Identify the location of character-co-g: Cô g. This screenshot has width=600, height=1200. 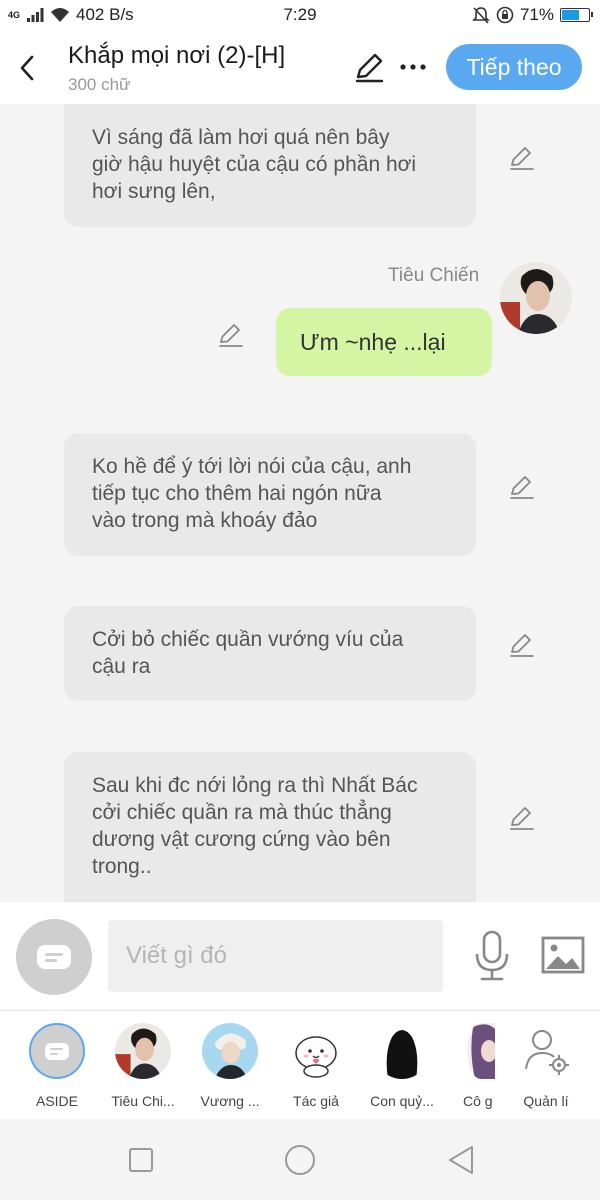
(470, 1066).